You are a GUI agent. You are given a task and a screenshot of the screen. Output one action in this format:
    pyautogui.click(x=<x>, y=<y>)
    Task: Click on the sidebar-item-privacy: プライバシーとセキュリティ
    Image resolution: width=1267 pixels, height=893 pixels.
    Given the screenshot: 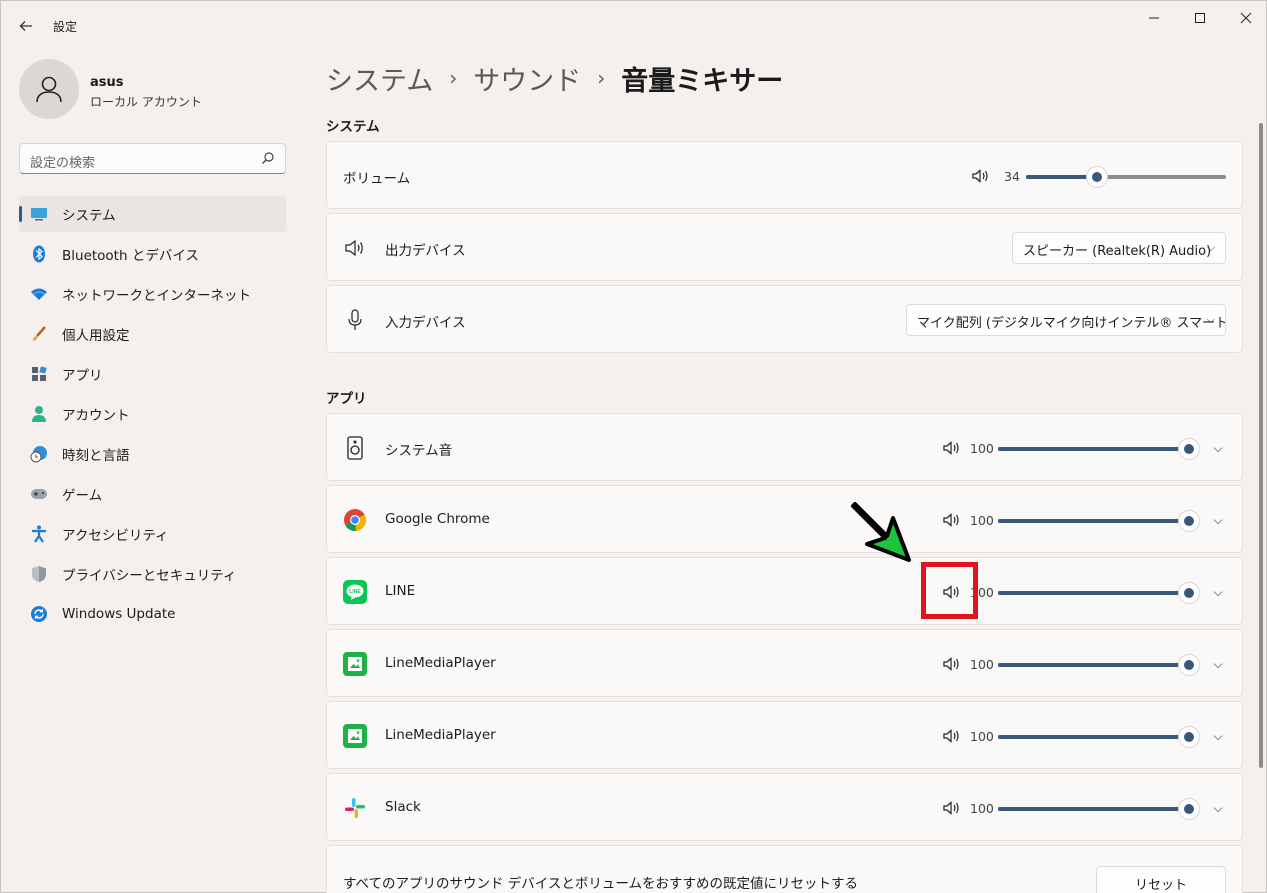 What is the action you would take?
    pyautogui.click(x=152, y=574)
    